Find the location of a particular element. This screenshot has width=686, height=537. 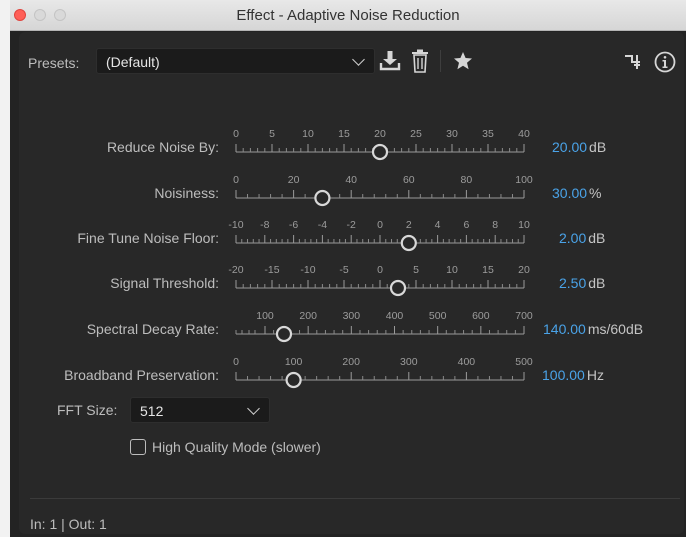

param-value-number: 100.00 is located at coordinates (563, 375).